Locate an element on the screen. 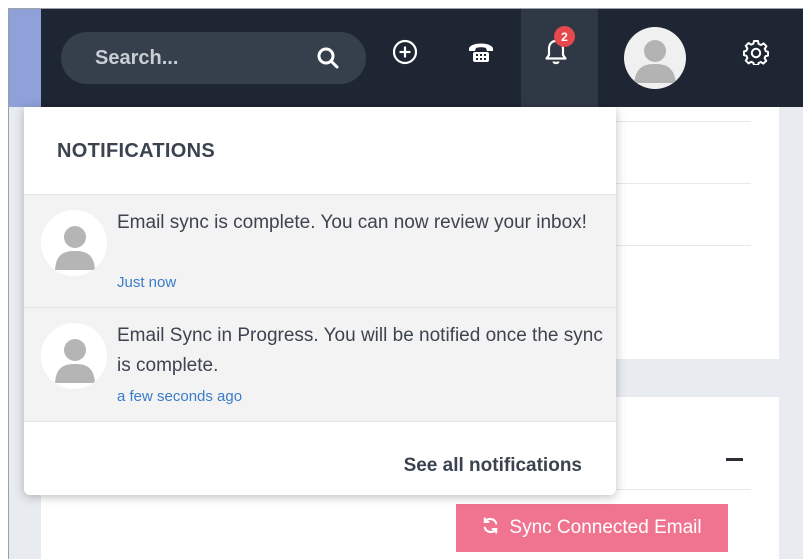 The height and width of the screenshot is (559, 803). search-box is located at coordinates (213, 58).